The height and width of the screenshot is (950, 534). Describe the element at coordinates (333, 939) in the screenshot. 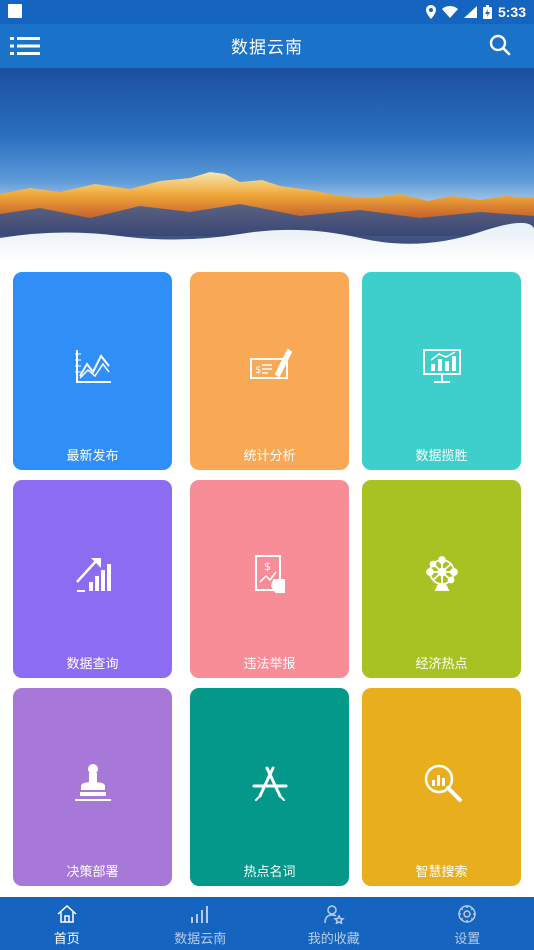

I see `tab-label: 我的收藏` at that location.